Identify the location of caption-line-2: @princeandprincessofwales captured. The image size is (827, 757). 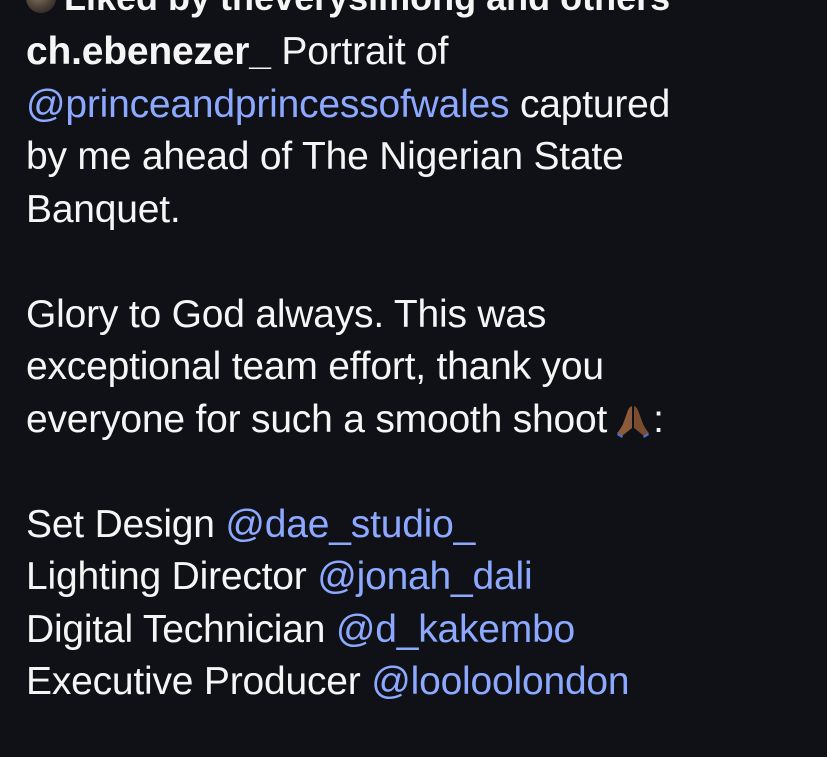
(416, 105).